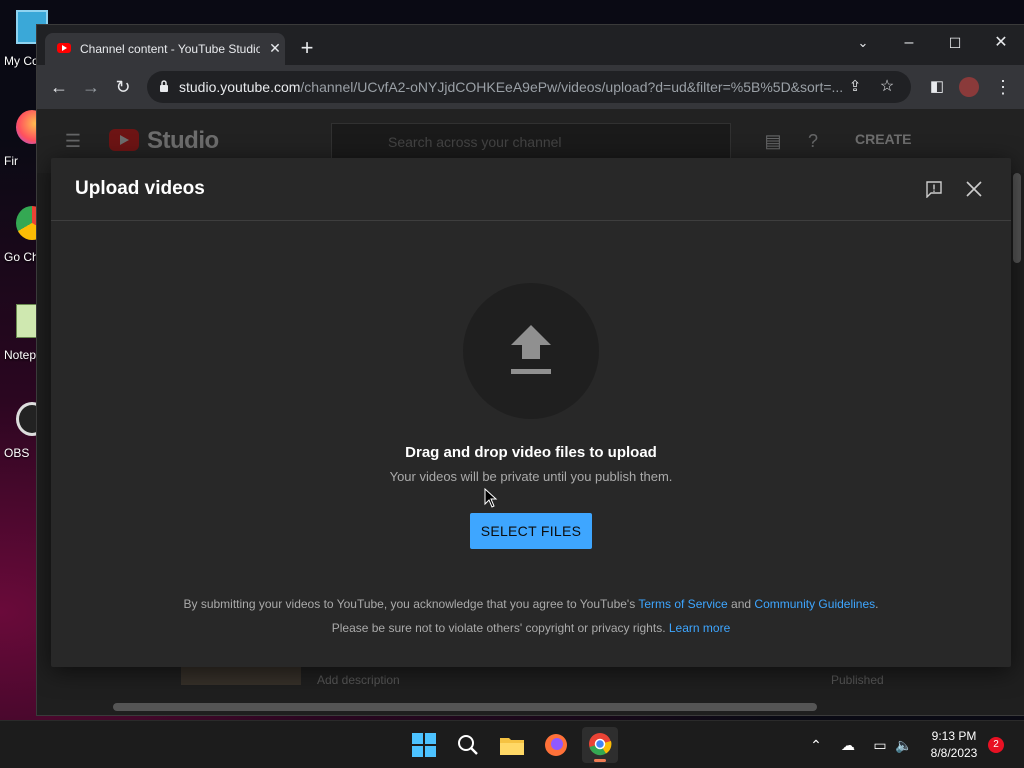  What do you see at coordinates (475, 142) in the screenshot?
I see `search-placeholder: Search across your channel` at bounding box center [475, 142].